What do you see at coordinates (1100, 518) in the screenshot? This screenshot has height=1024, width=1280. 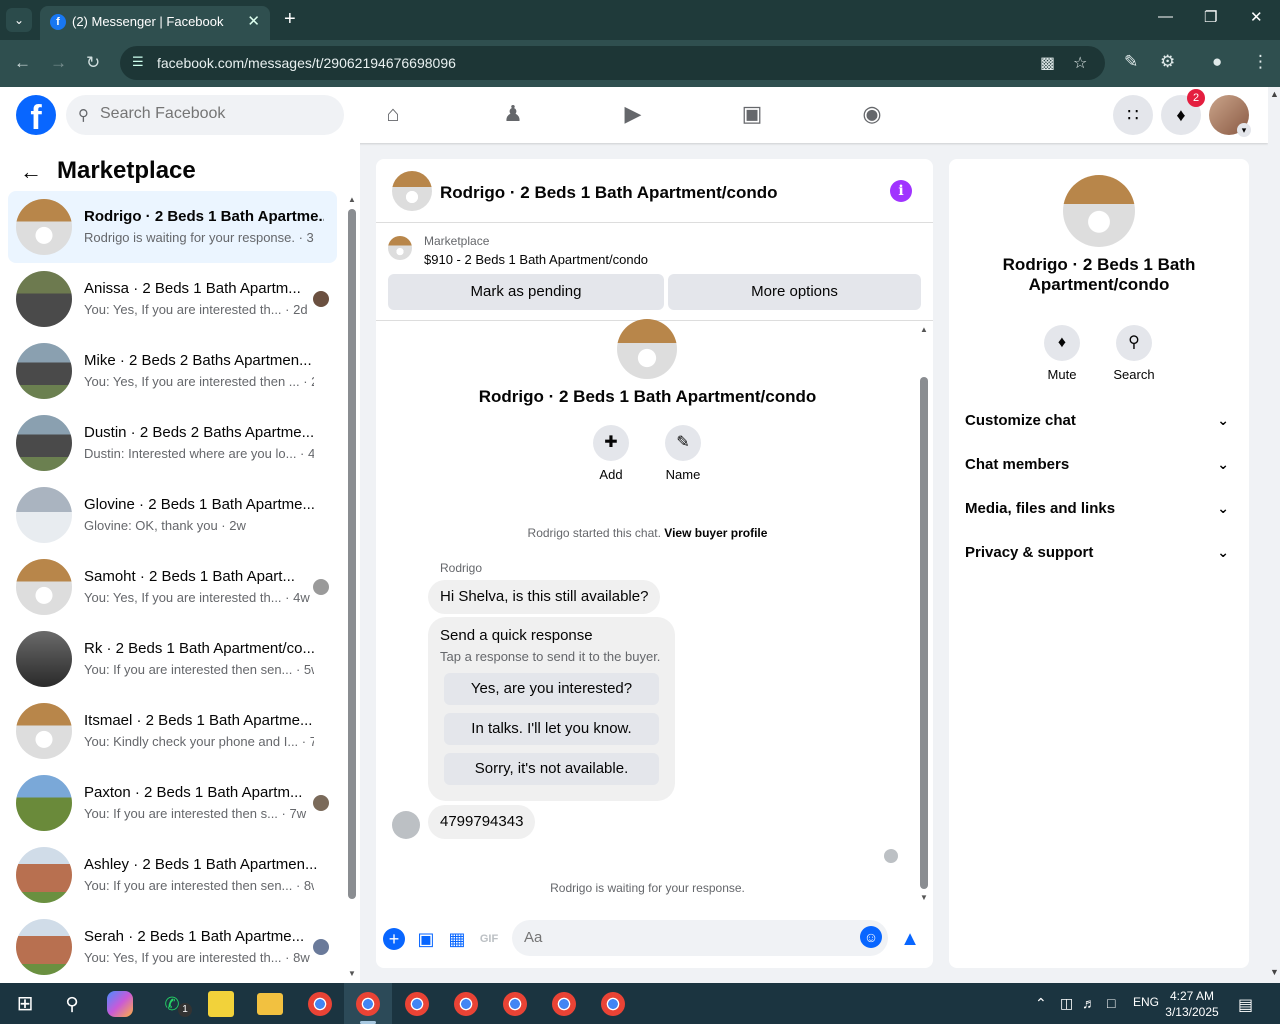 I see `media-files-links-section: Media, files and links ⌄` at bounding box center [1100, 518].